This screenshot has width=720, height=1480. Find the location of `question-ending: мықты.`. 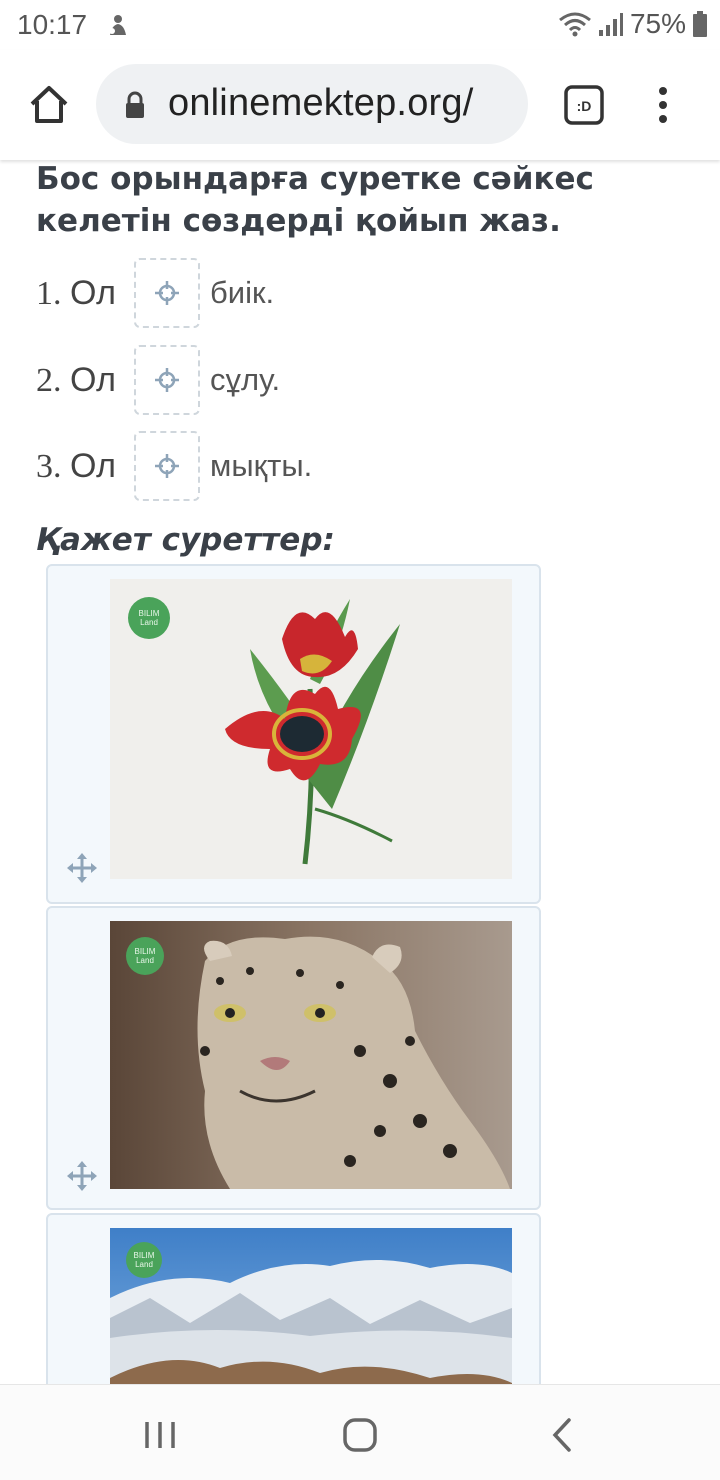

question-ending: мықты. is located at coordinates (261, 465).